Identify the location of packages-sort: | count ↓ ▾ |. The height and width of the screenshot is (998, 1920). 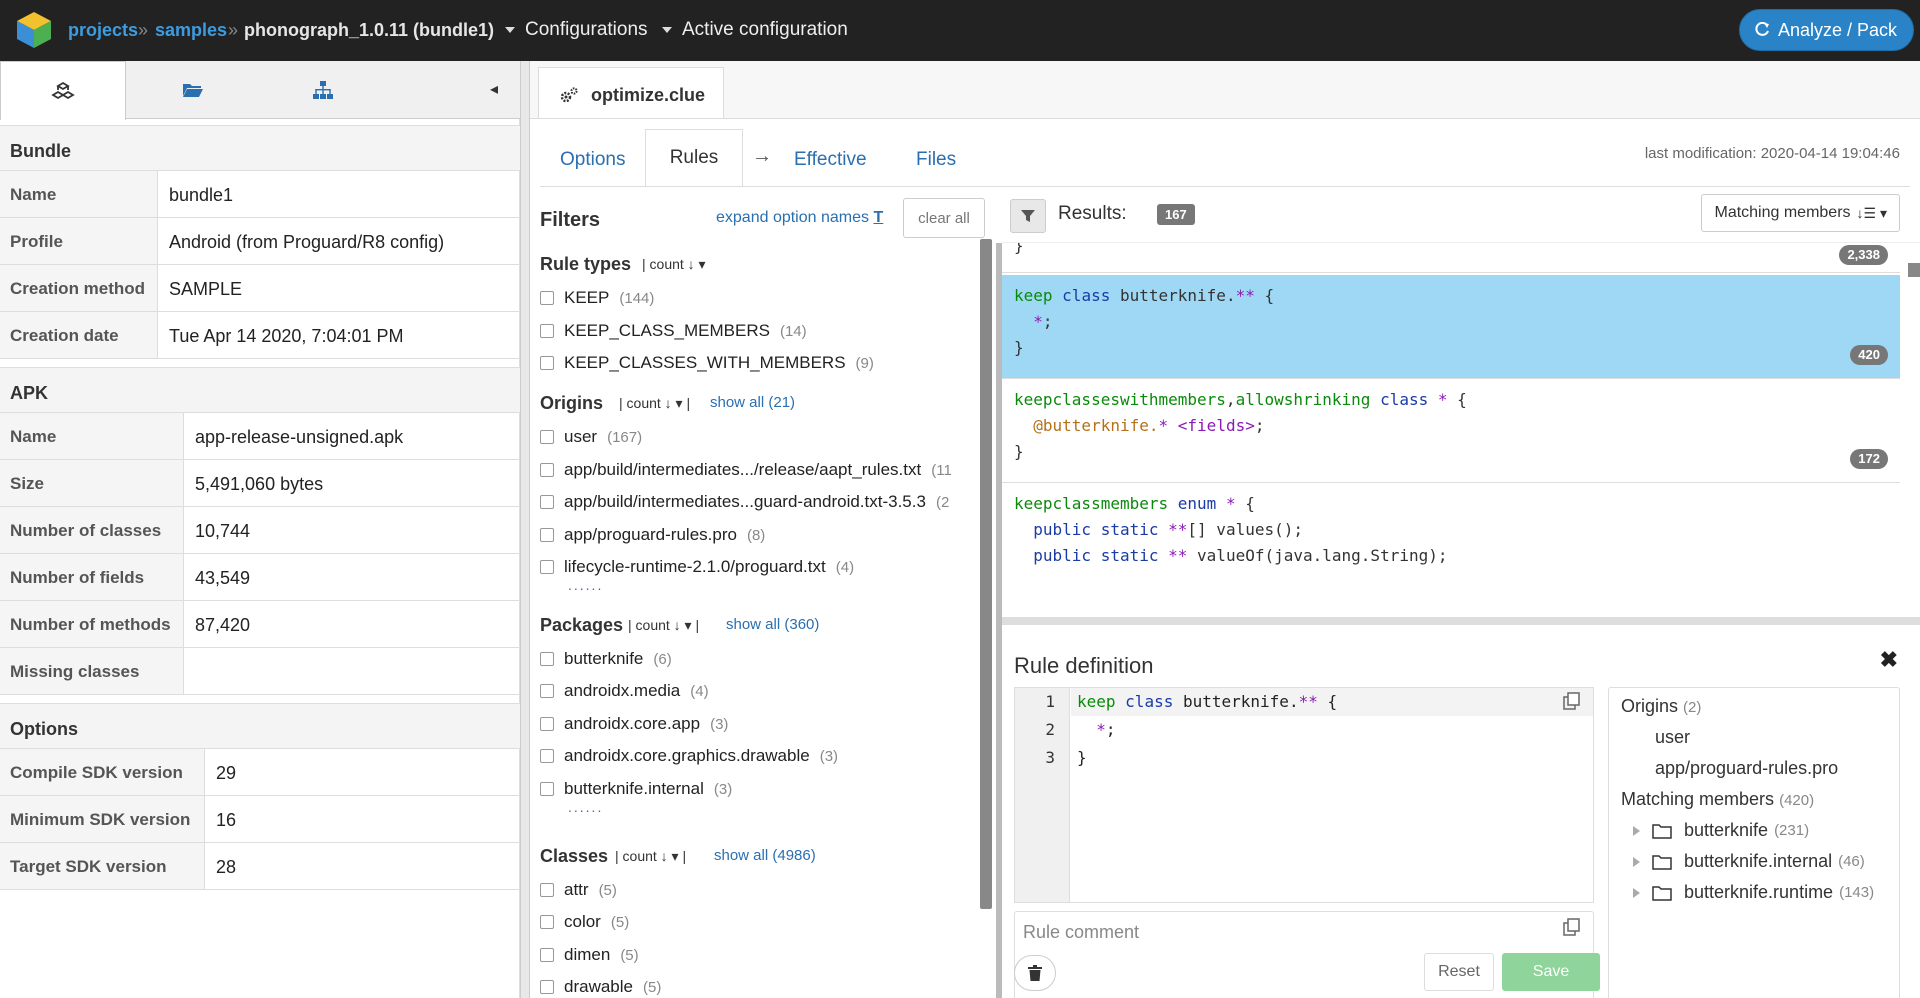
(663, 625).